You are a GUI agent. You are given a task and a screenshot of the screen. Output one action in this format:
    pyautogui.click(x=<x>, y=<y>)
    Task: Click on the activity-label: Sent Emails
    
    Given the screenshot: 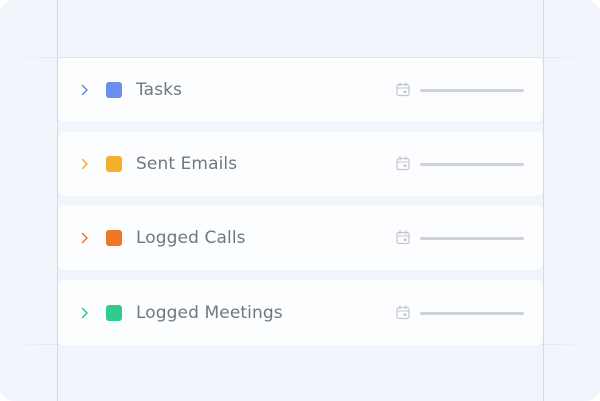 What is the action you would take?
    pyautogui.click(x=187, y=164)
    